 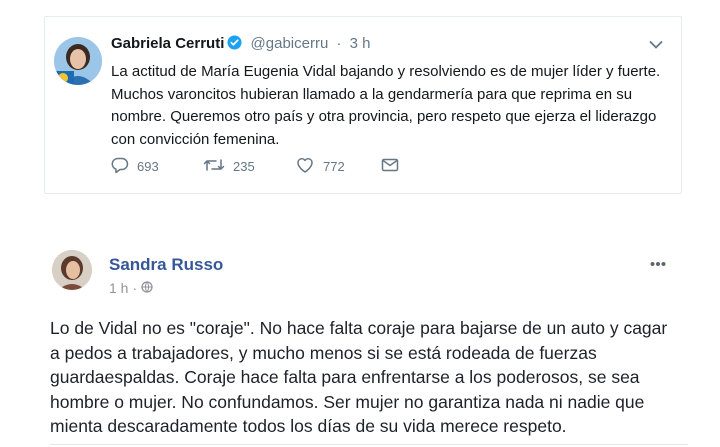 I want to click on divider, so click(x=369, y=444).